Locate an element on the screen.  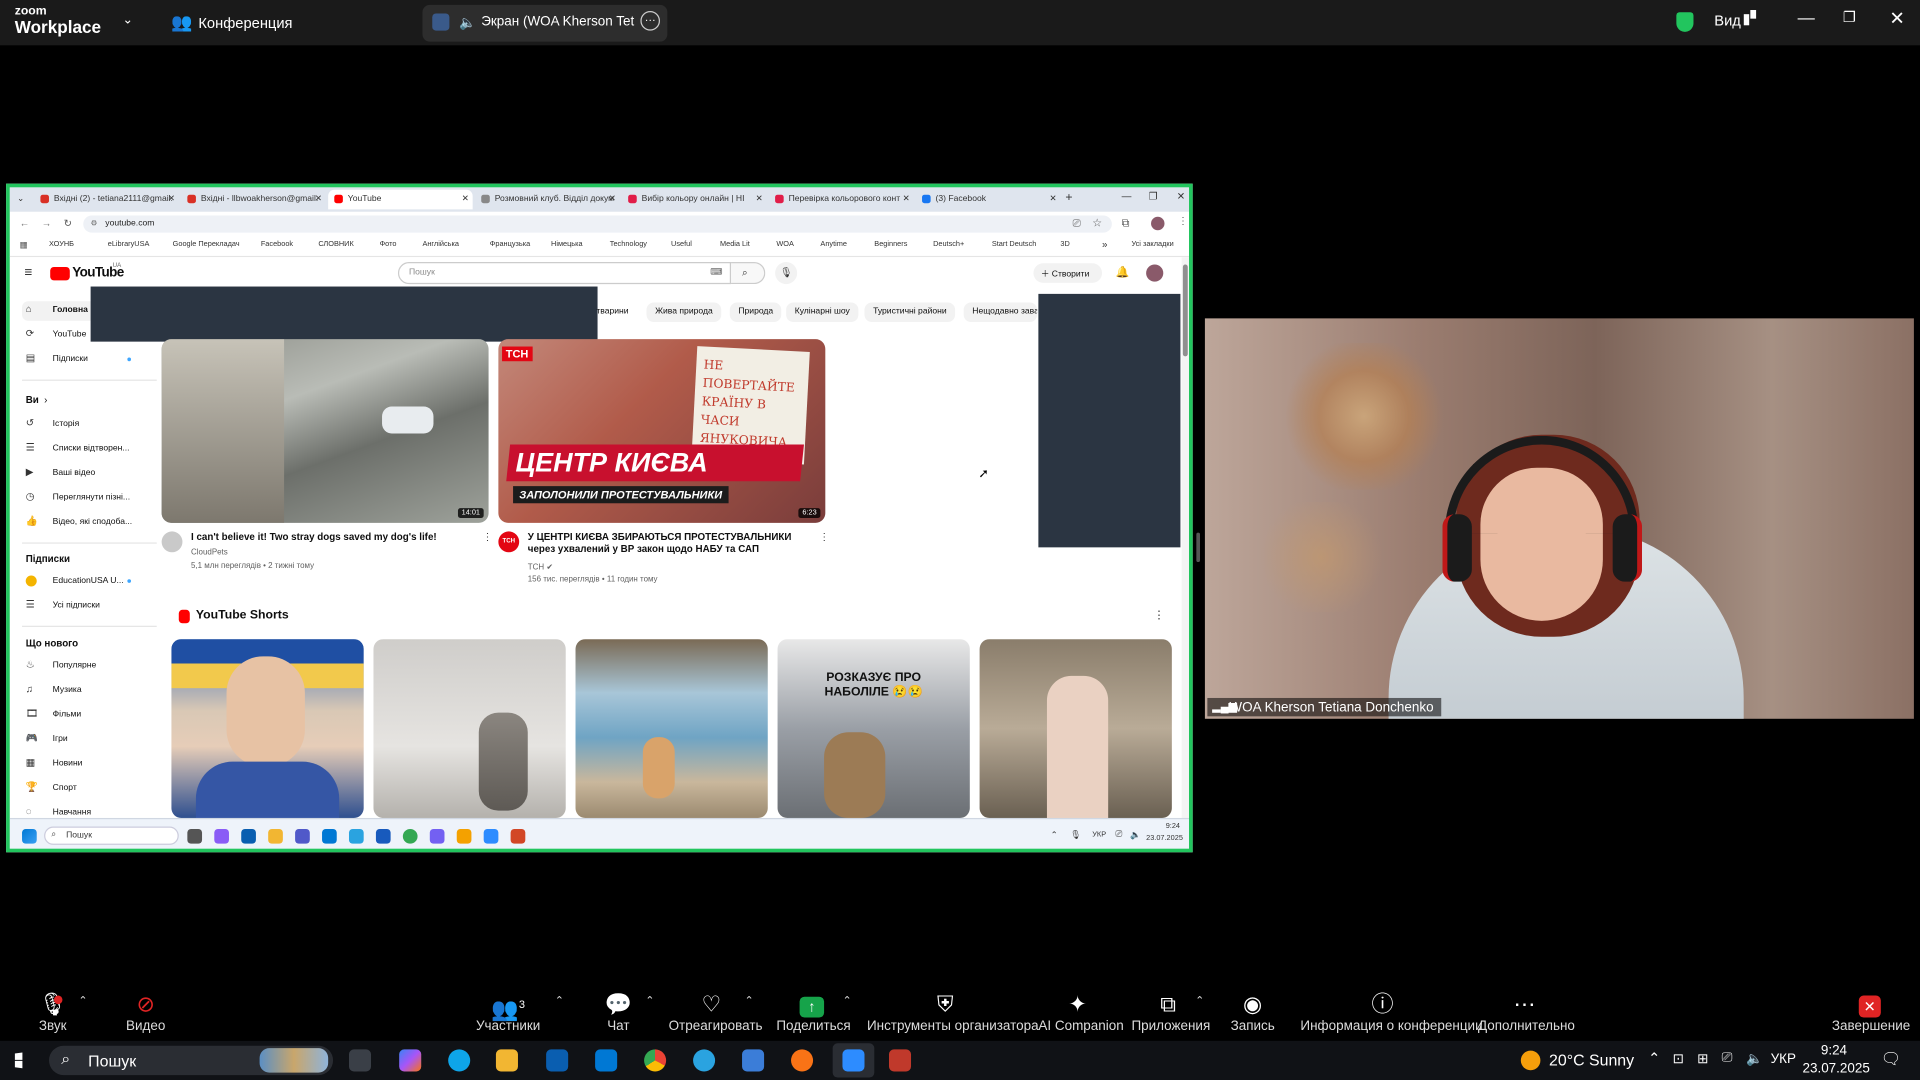
close-icon: ✕ is located at coordinates (1181, 196).